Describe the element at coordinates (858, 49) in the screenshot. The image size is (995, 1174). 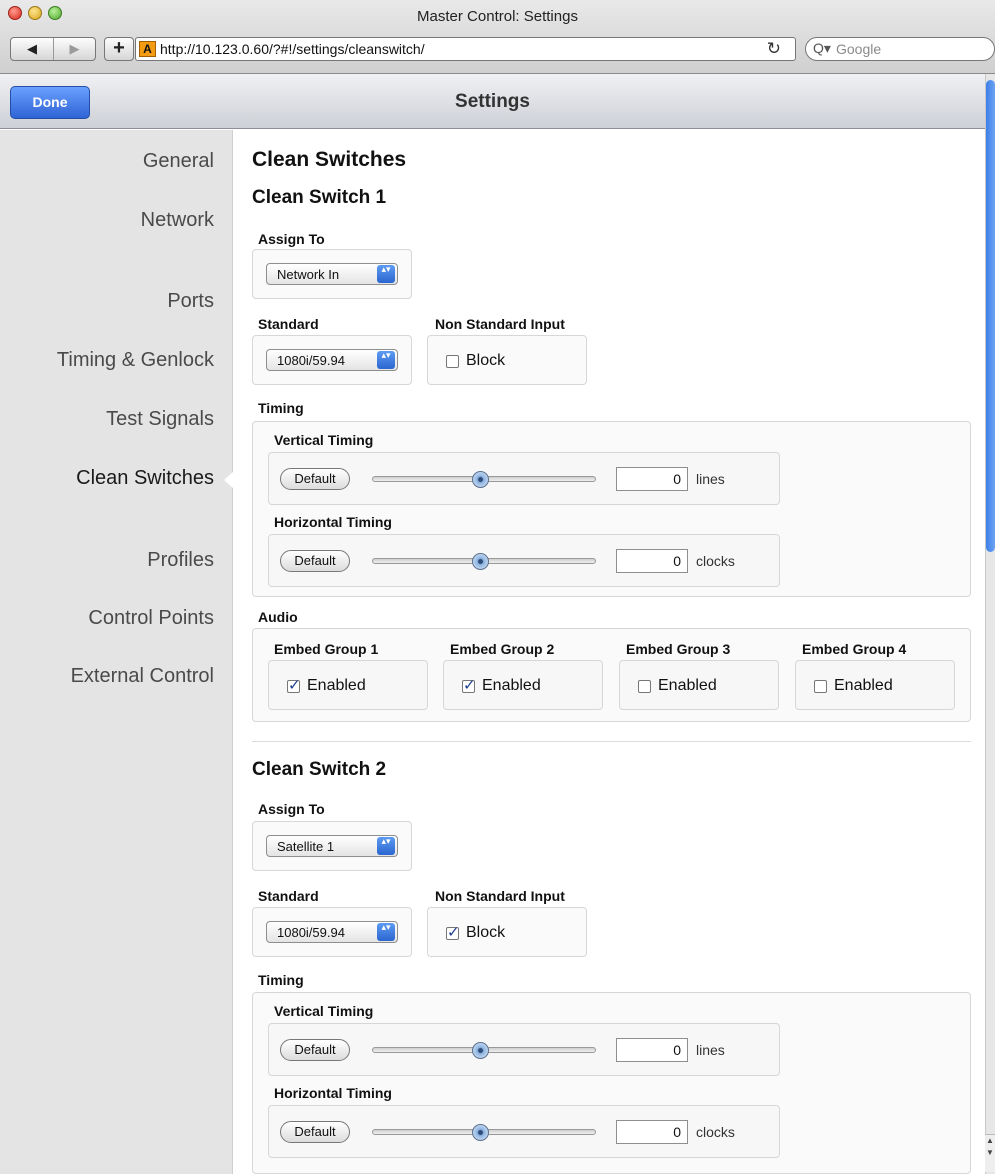
I see `search-placeholder: Google` at that location.